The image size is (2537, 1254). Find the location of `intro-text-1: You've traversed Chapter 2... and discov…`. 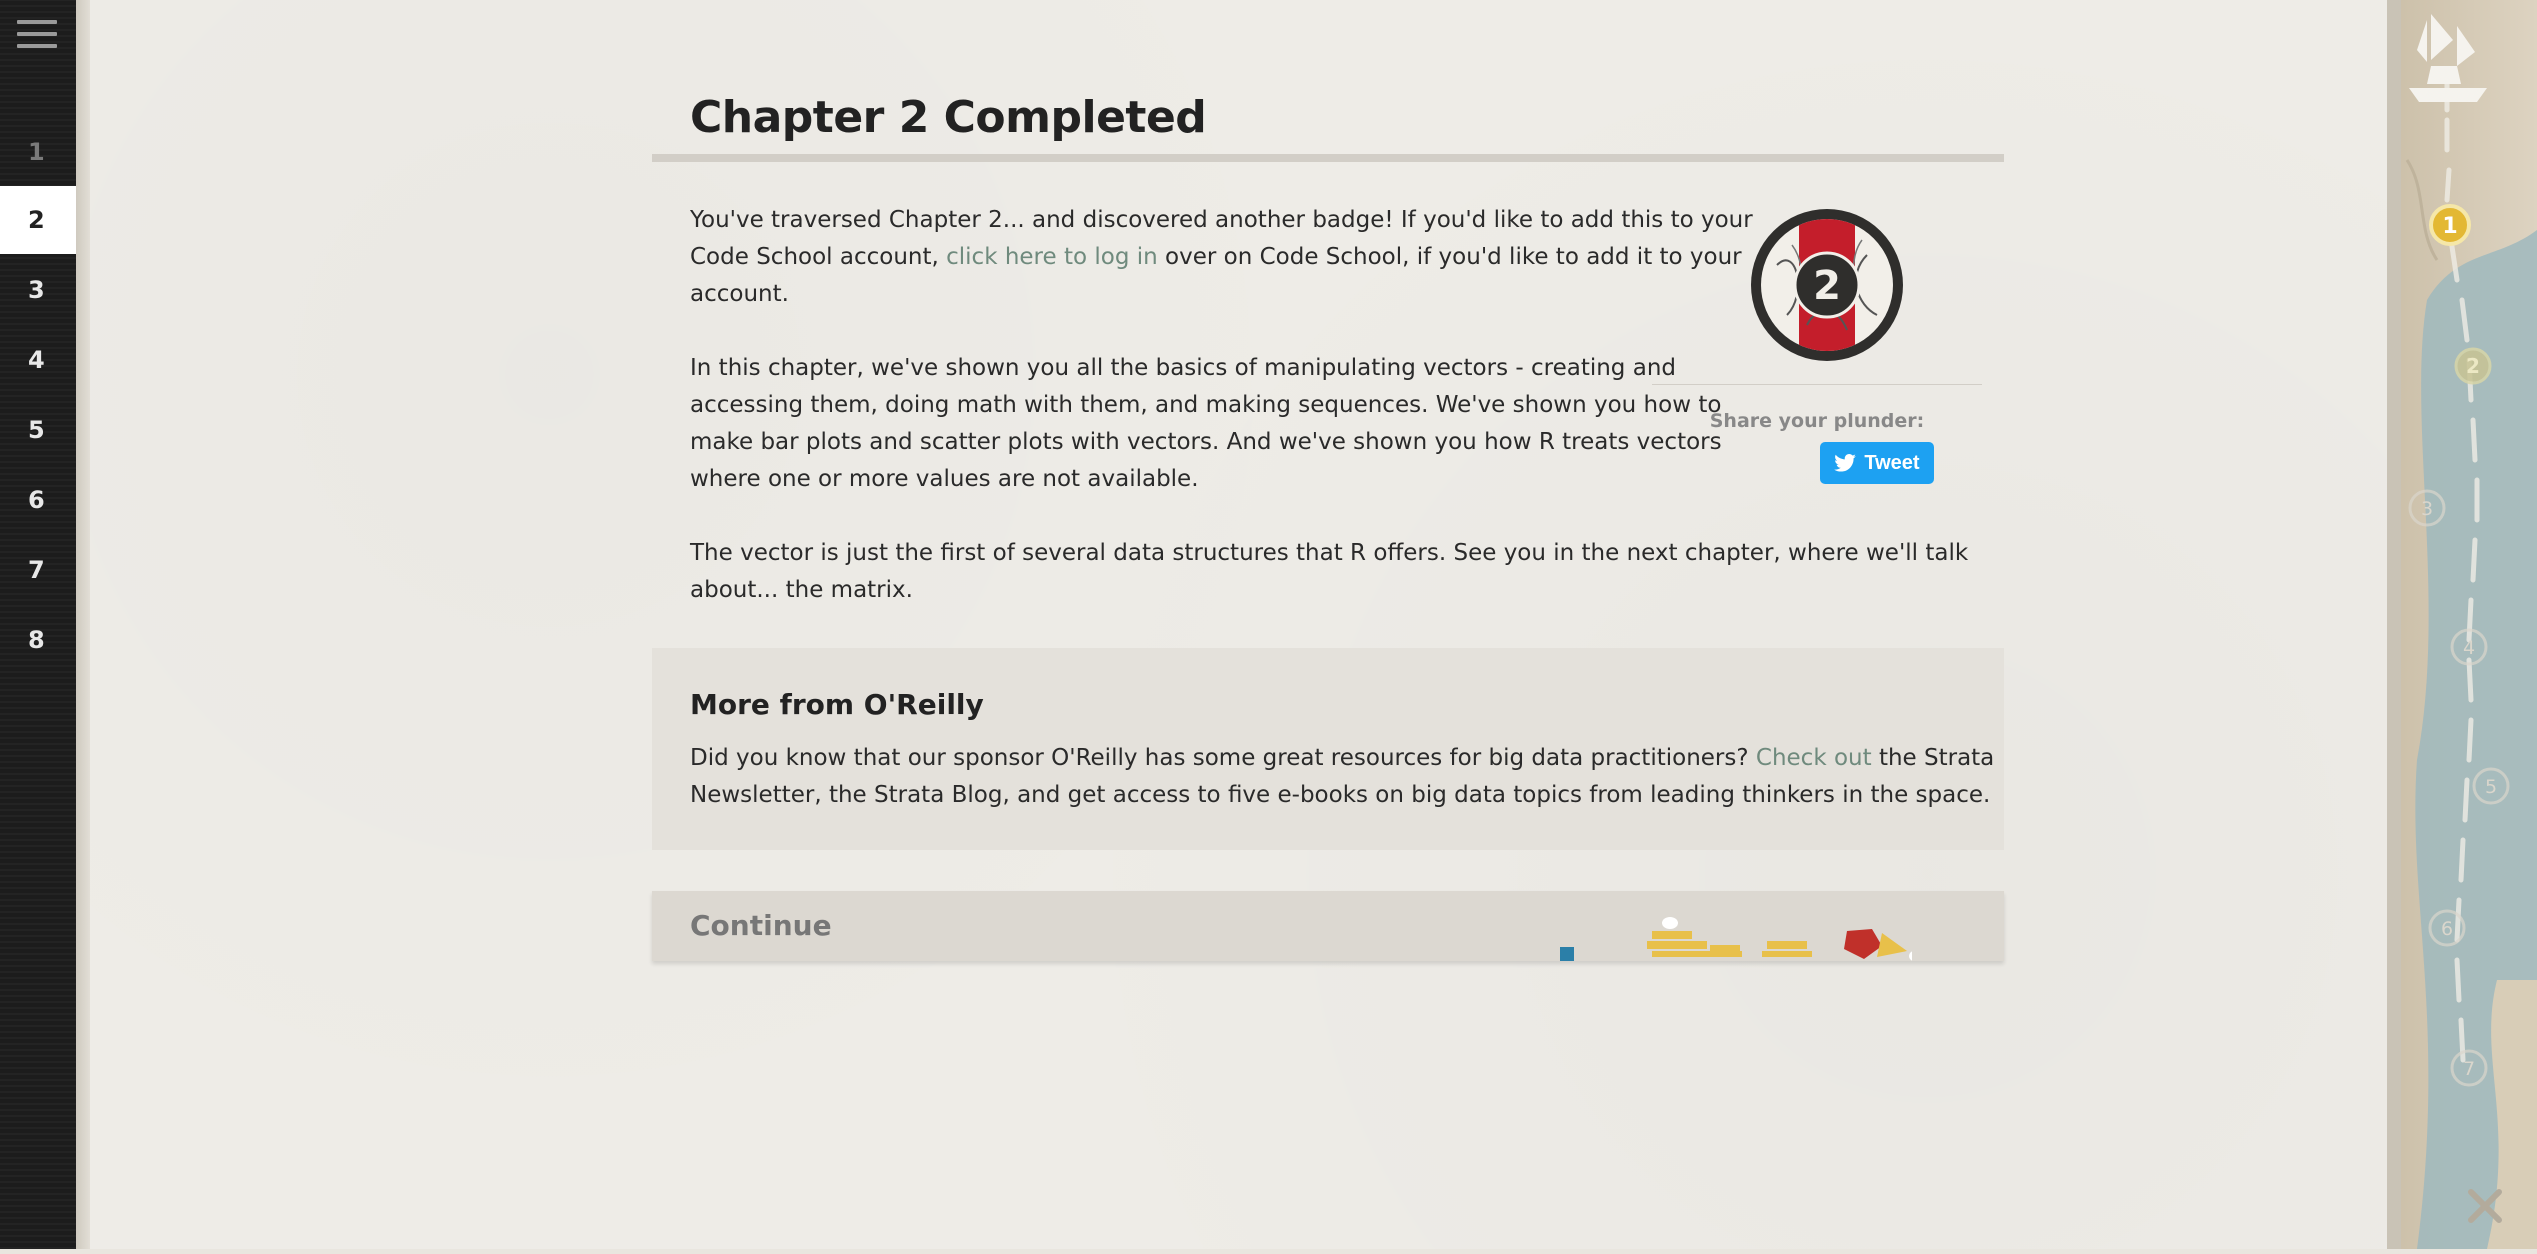

intro-text-1: You've traversed Chapter 2... and discov… is located at coordinates (1221, 220).